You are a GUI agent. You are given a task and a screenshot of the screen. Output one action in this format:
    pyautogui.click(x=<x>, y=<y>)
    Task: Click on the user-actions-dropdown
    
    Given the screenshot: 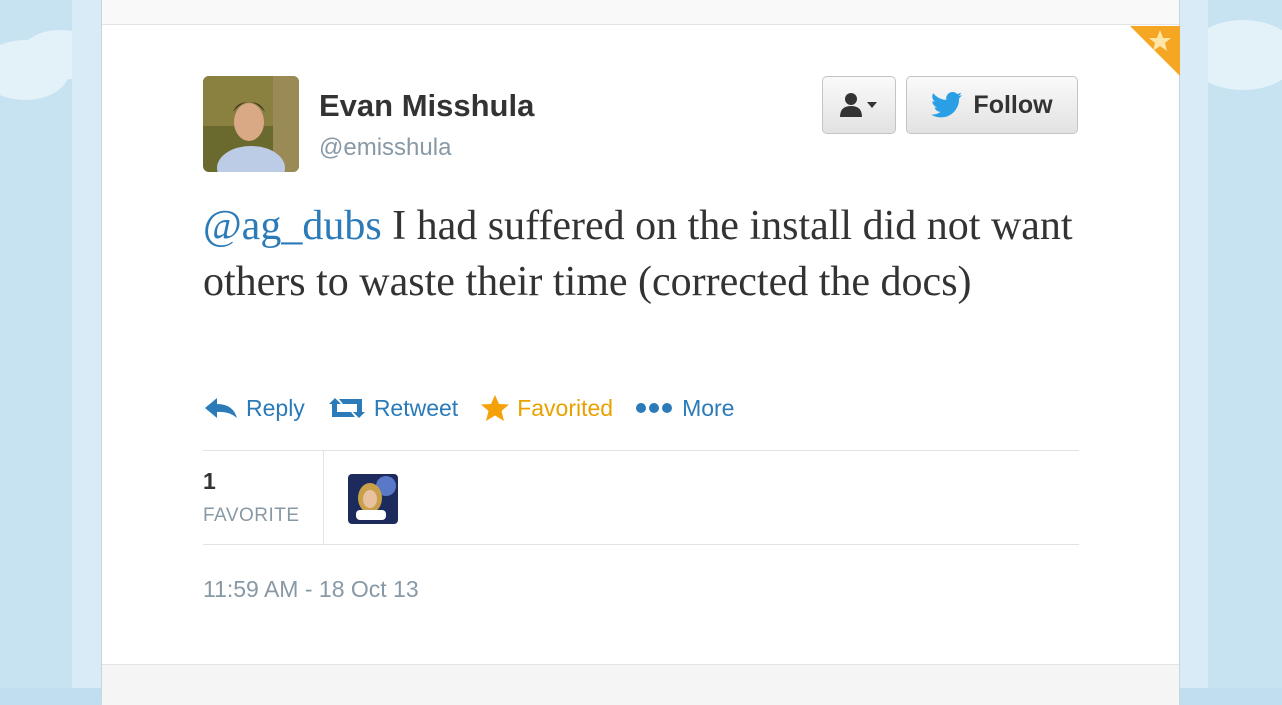 What is the action you would take?
    pyautogui.click(x=859, y=105)
    